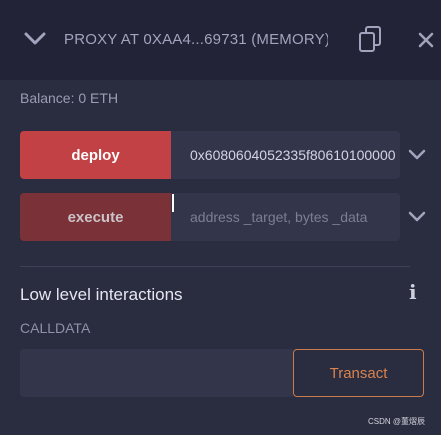 The image size is (441, 435). I want to click on copy-icon, so click(371, 40).